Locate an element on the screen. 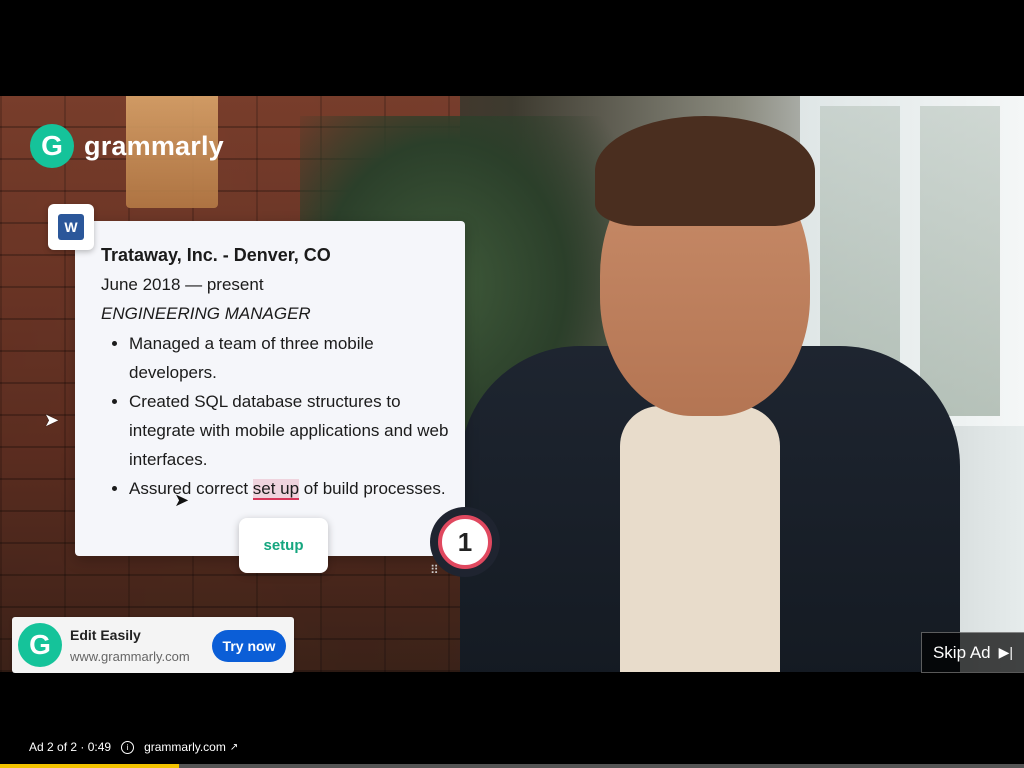 Image resolution: width=1024 pixels, height=768 pixels. skip-next-icon: ▶| is located at coordinates (1006, 652).